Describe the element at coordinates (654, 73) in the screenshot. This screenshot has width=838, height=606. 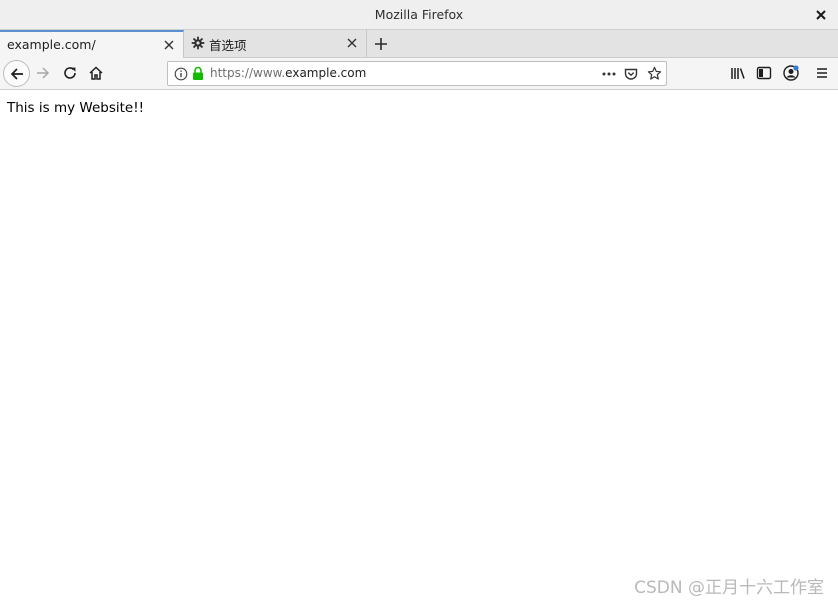
I see `bookmark-star-icon` at that location.